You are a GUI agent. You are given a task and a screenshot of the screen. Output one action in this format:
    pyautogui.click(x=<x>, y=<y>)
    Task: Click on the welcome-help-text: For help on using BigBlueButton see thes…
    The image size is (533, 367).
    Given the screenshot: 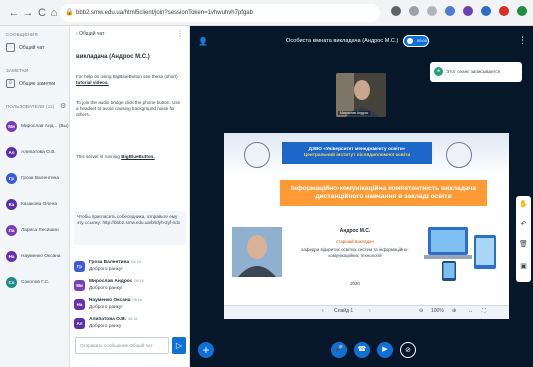 What is the action you would take?
    pyautogui.click(x=127, y=80)
    